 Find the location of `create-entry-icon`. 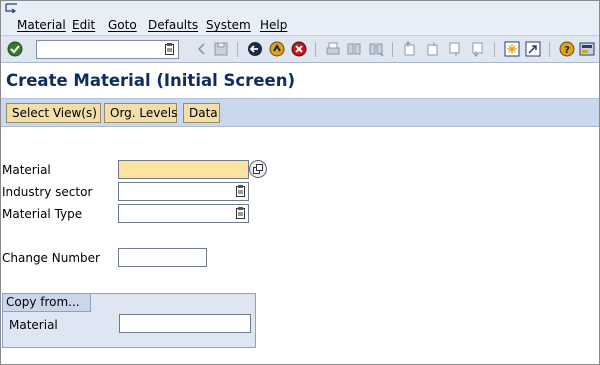

create-entry-icon is located at coordinates (258, 169).